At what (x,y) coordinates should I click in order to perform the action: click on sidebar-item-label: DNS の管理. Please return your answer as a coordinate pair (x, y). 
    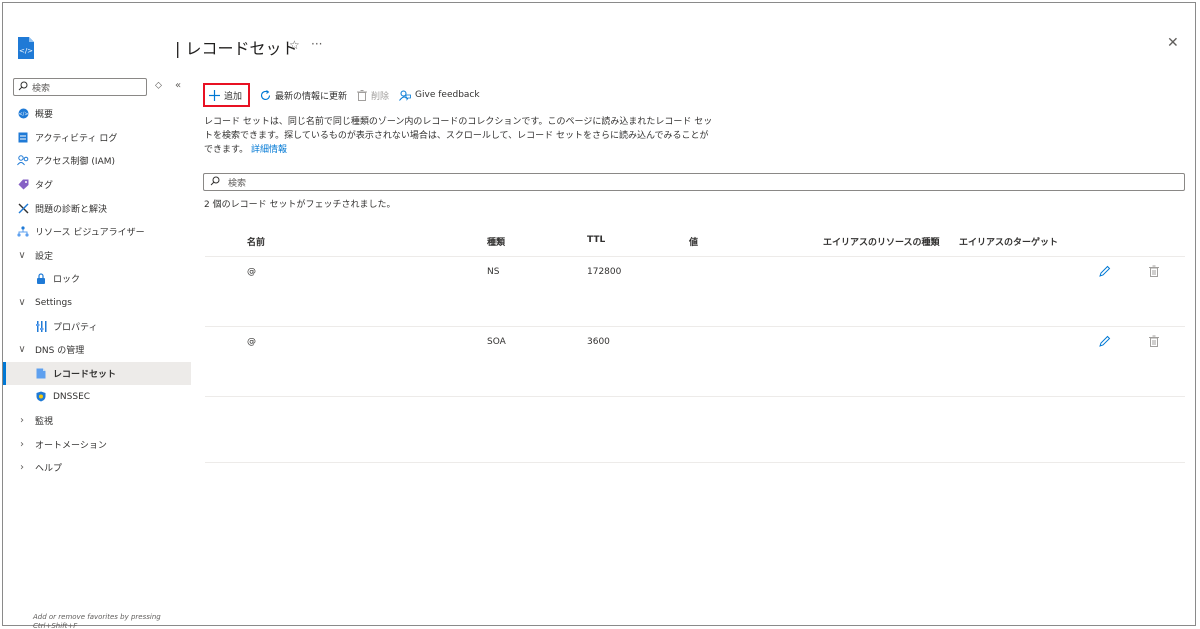
    Looking at the image, I should click on (60, 351).